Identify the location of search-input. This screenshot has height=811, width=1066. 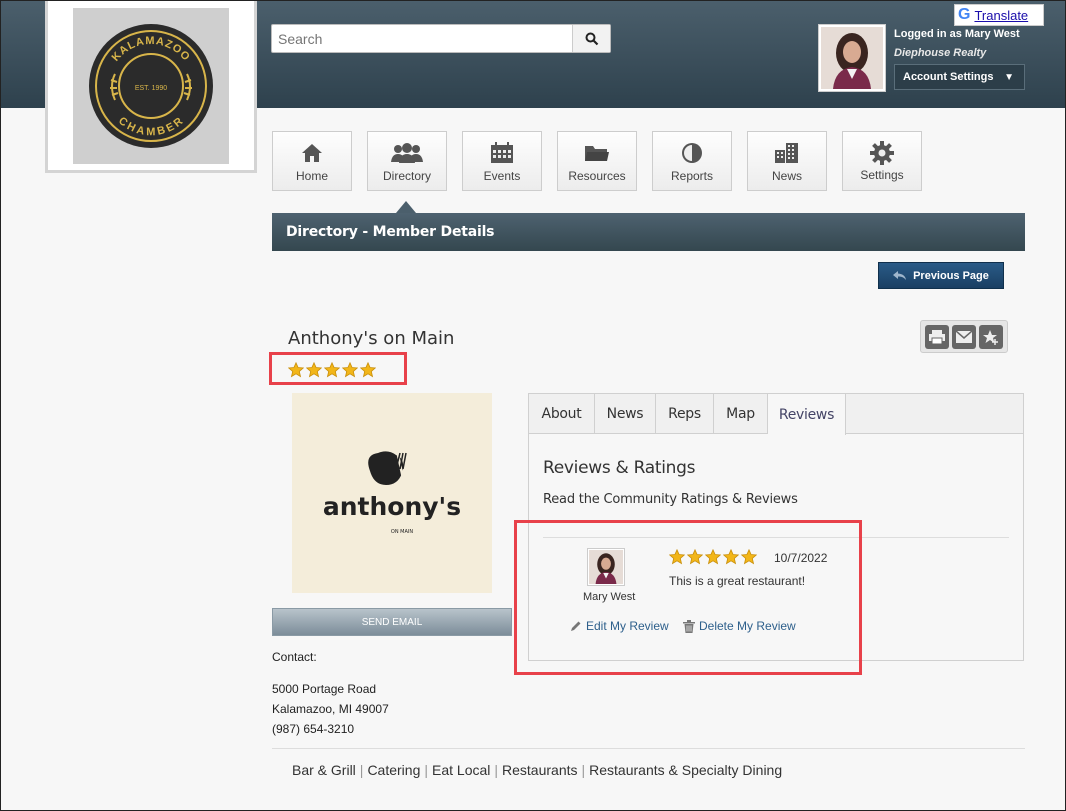
(422, 38).